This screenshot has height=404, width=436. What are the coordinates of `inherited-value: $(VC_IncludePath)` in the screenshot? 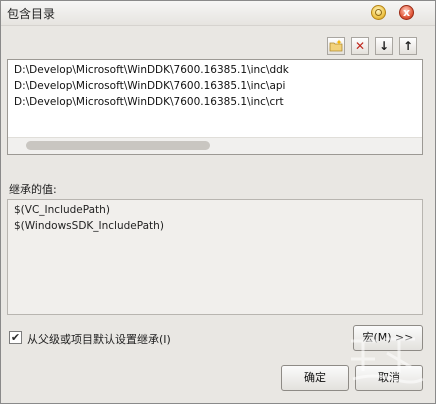 It's located at (62, 210).